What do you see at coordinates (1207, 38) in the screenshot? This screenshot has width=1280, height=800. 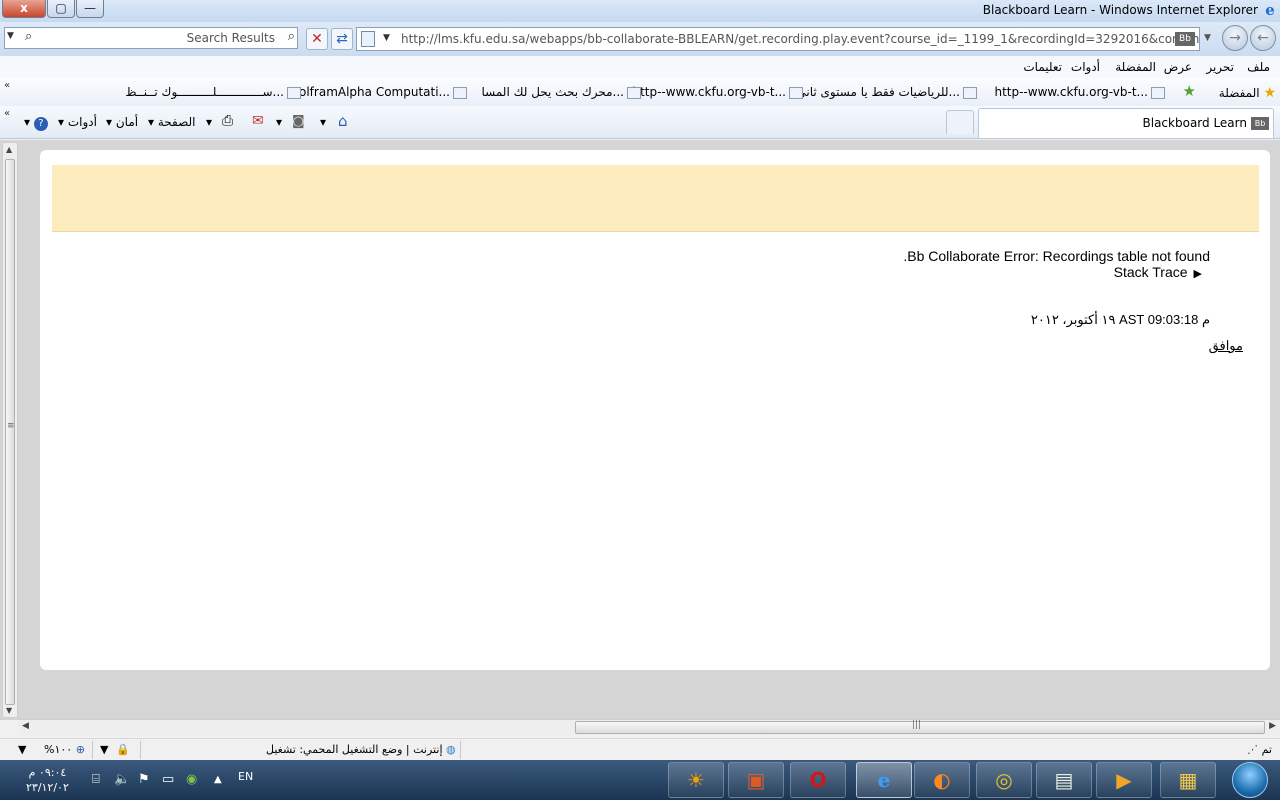 I see `recent-pages-dropdown-icon: ▼` at bounding box center [1207, 38].